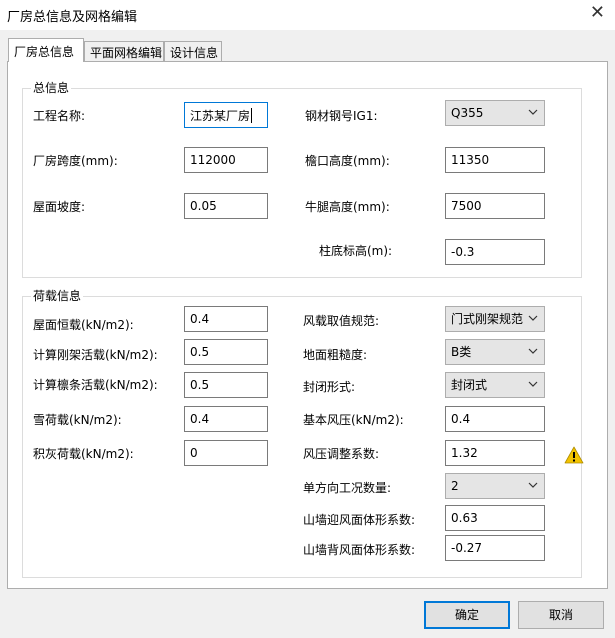 Image resolution: width=615 pixels, height=638 pixels. What do you see at coordinates (193, 51) in the screenshot?
I see `tab-design-info: 设计信息` at bounding box center [193, 51].